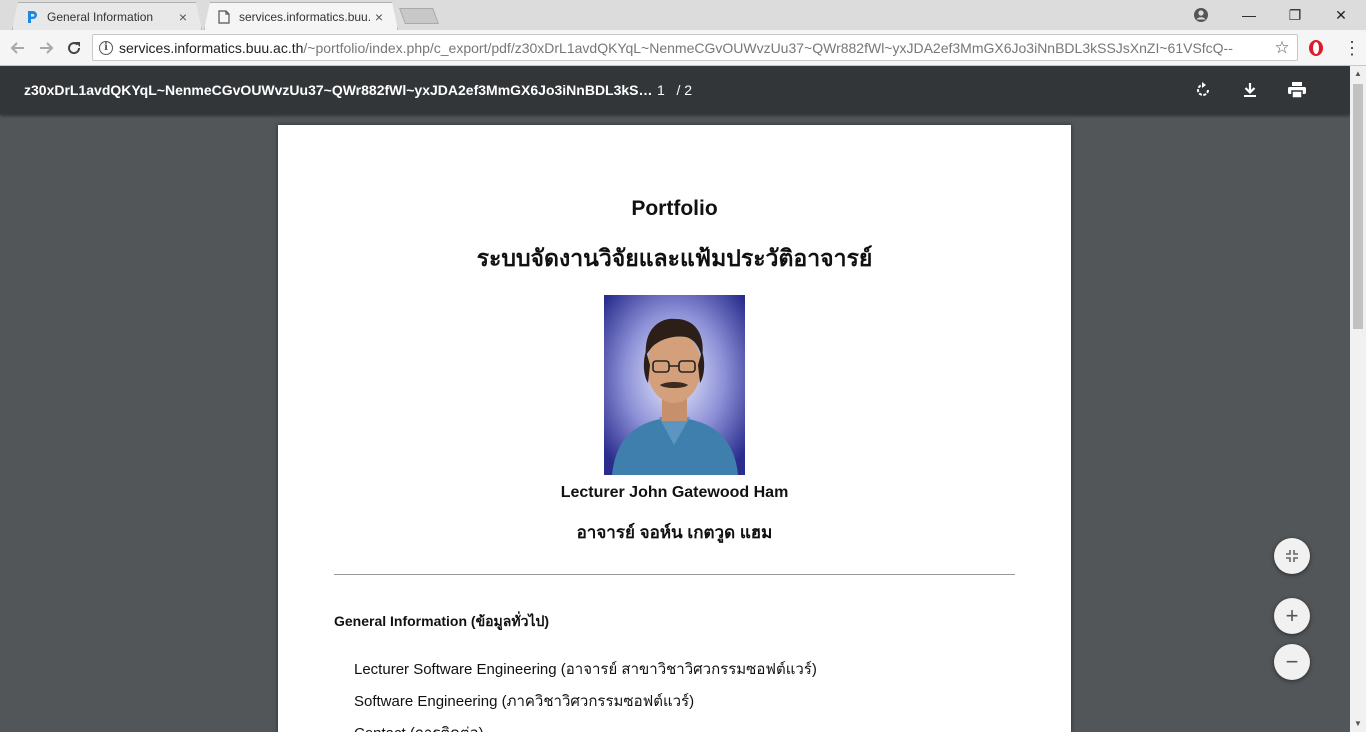  Describe the element at coordinates (1358, 399) in the screenshot. I see `page-scrollbar: ▲ ▼` at that location.